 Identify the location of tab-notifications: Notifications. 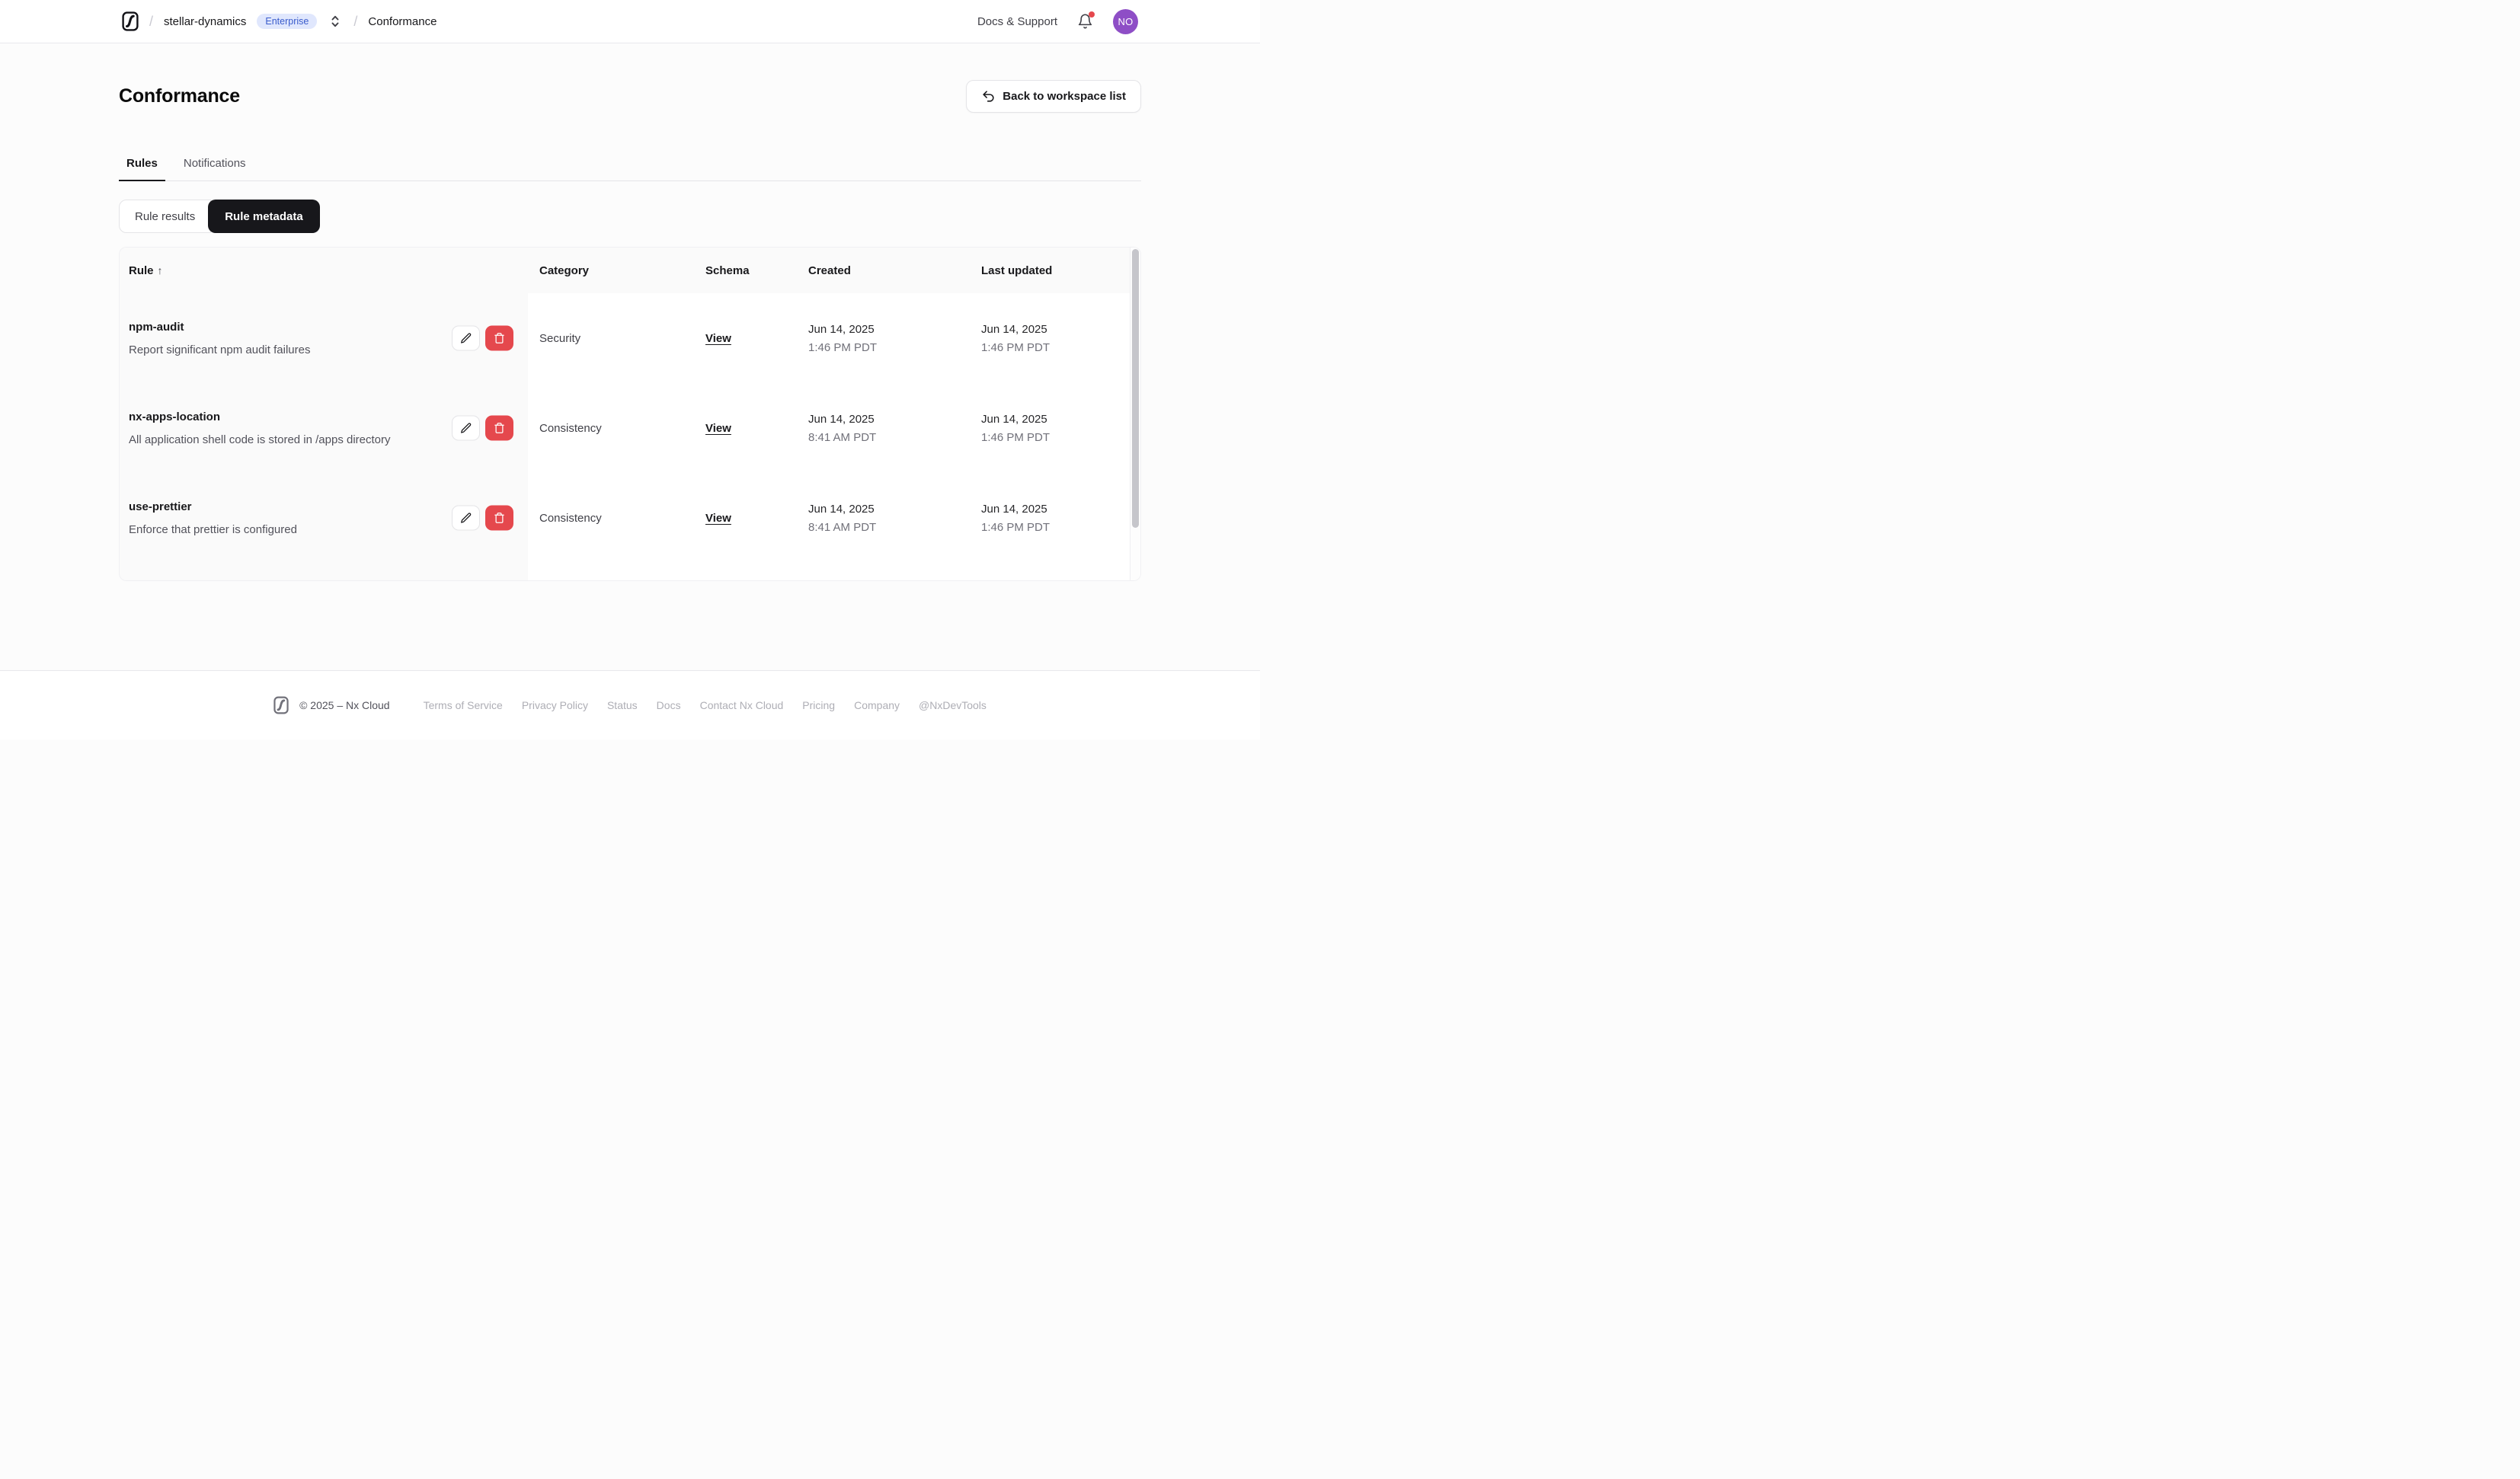
(215, 169).